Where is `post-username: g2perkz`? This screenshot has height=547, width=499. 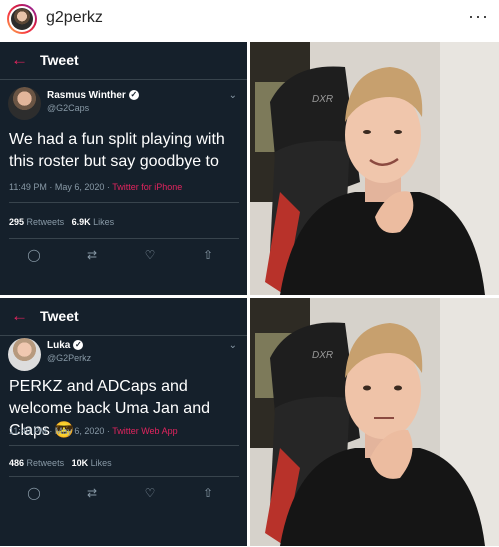
post-username: g2perkz is located at coordinates (74, 18).